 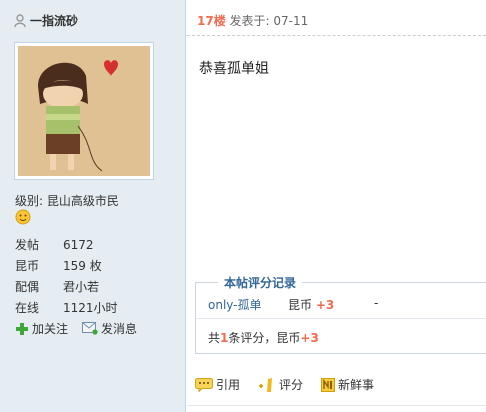 What do you see at coordinates (356, 385) in the screenshot?
I see `news-label: 新鲜事` at bounding box center [356, 385].